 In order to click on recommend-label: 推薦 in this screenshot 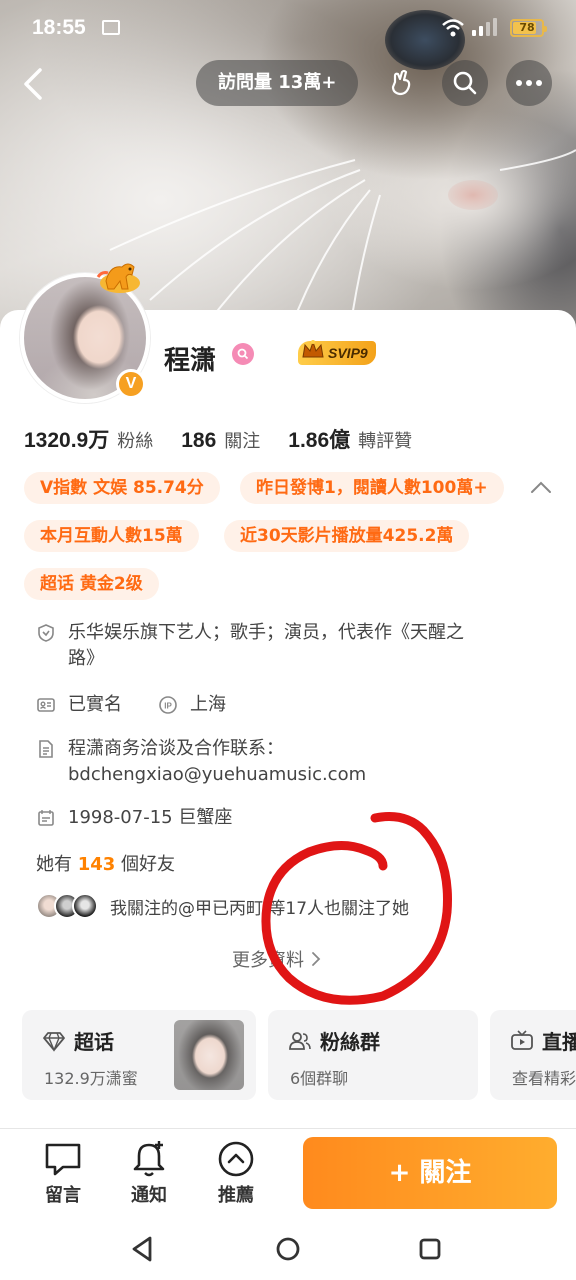, I will do `click(236, 1195)`.